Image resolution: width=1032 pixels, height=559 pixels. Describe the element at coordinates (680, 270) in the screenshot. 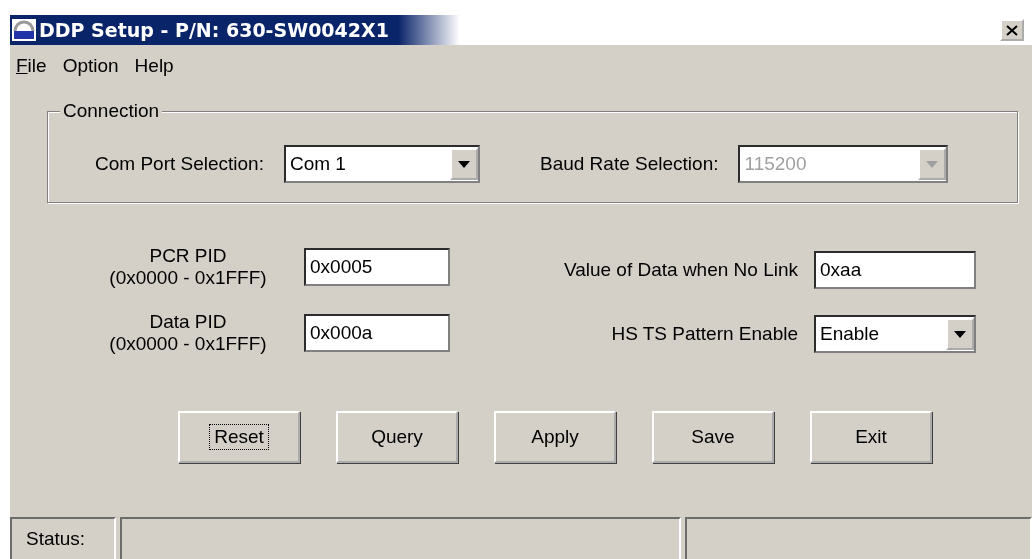

I see `field-label: Value of Data when No Link` at that location.